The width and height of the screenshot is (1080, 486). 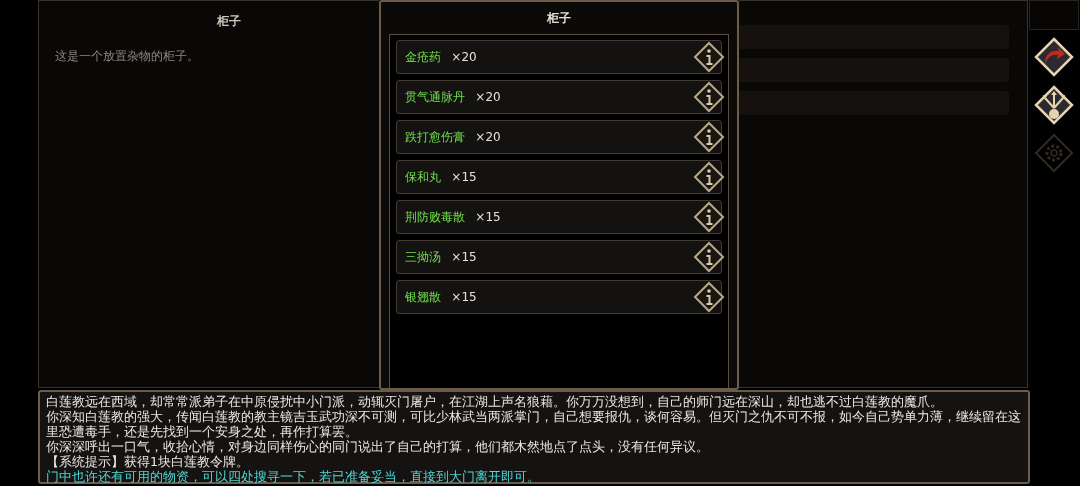 I want to click on item-name: 三拗汤, so click(x=423, y=257).